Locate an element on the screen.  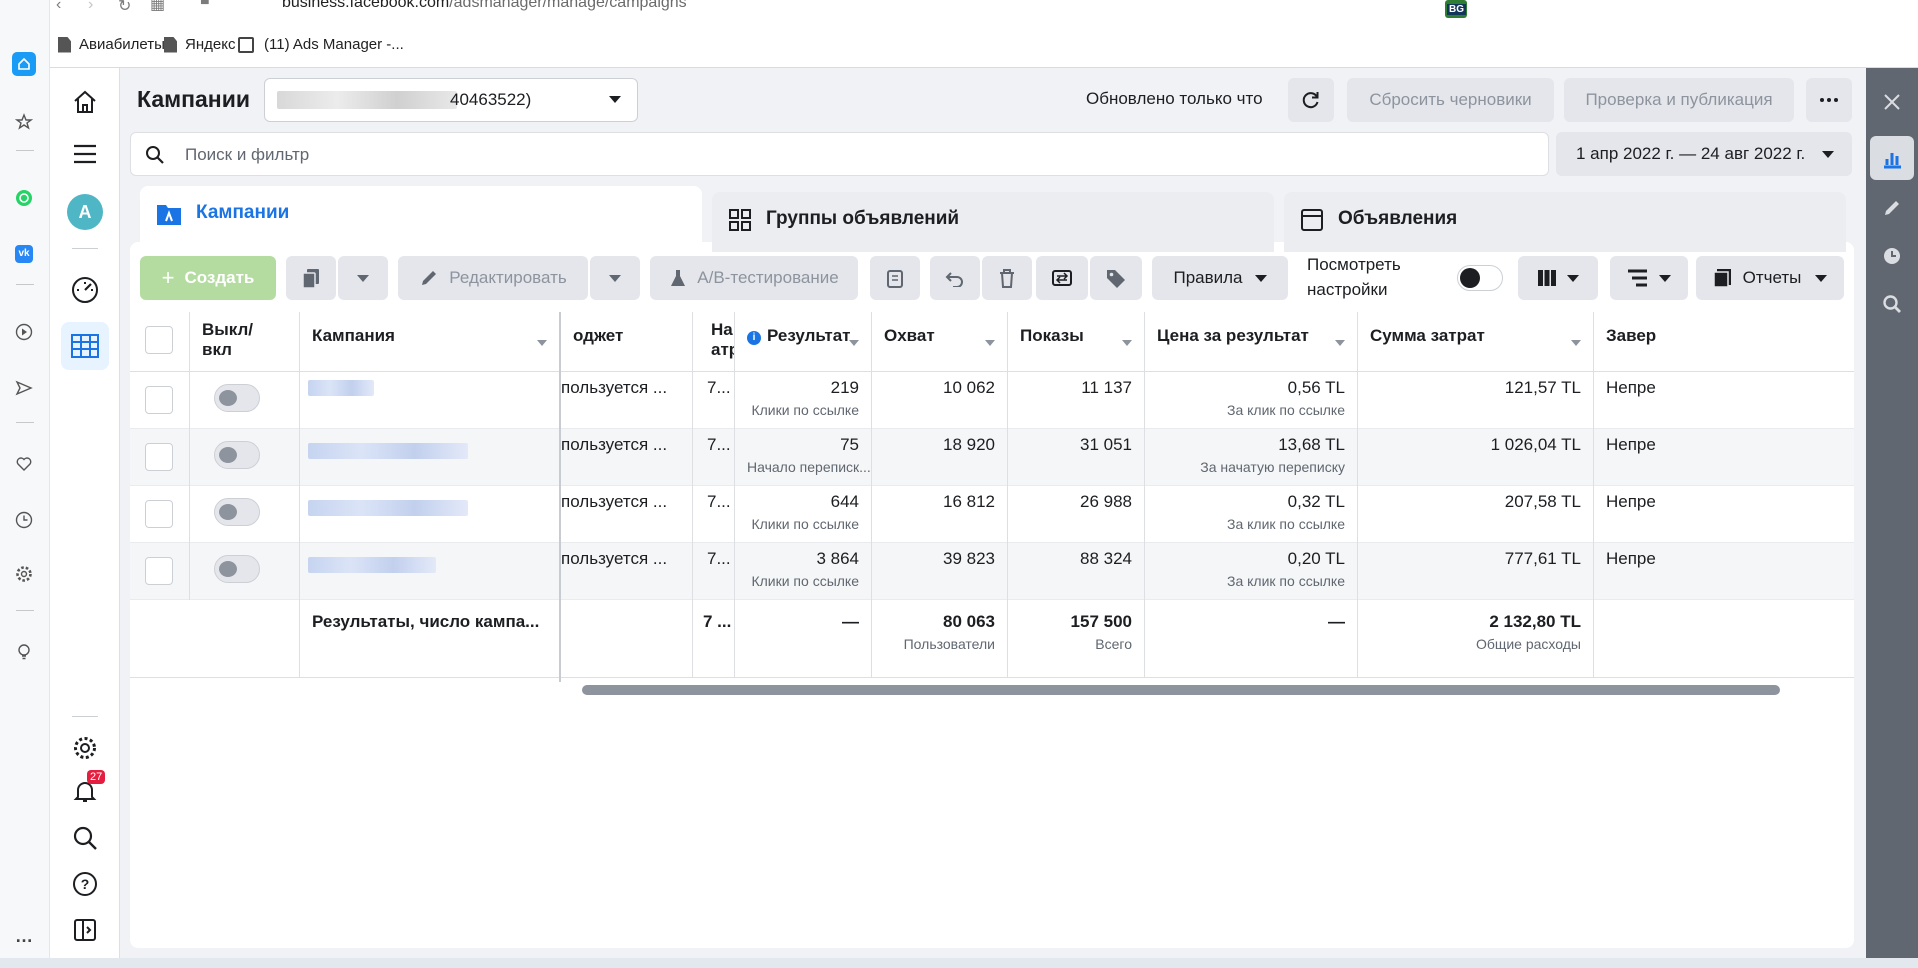
columns-button is located at coordinates (1558, 278).